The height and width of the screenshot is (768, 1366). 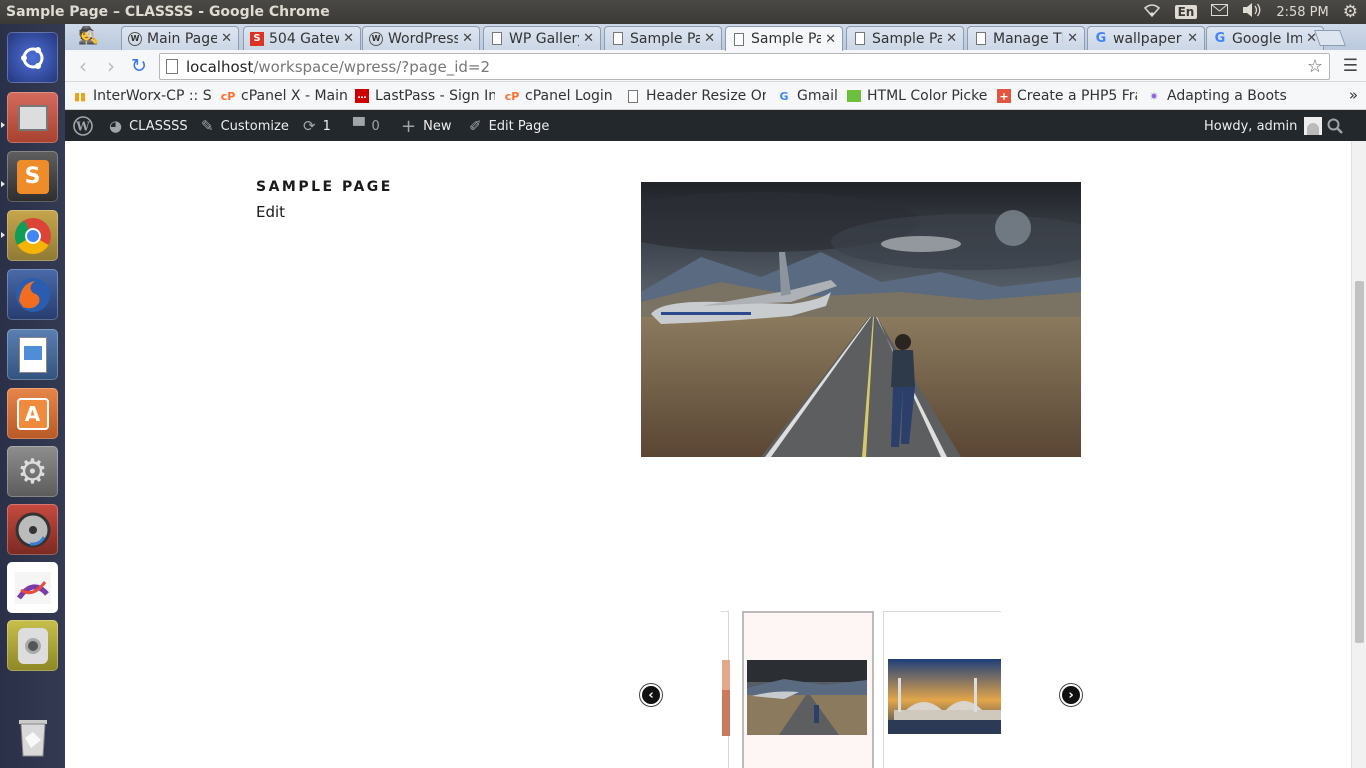 I want to click on my-account-menu: Howdy, admin, so click(x=1263, y=126).